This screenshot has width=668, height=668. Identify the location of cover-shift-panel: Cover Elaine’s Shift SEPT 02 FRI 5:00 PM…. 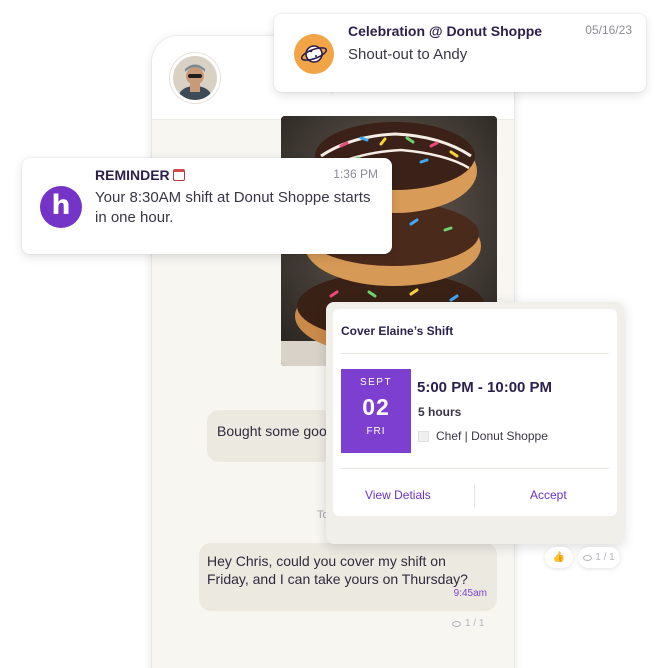
(475, 412).